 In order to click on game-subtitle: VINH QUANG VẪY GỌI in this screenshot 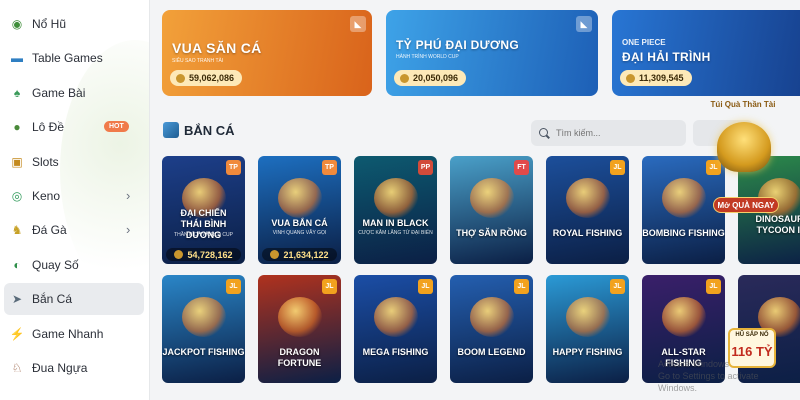, I will do `click(299, 233)`.